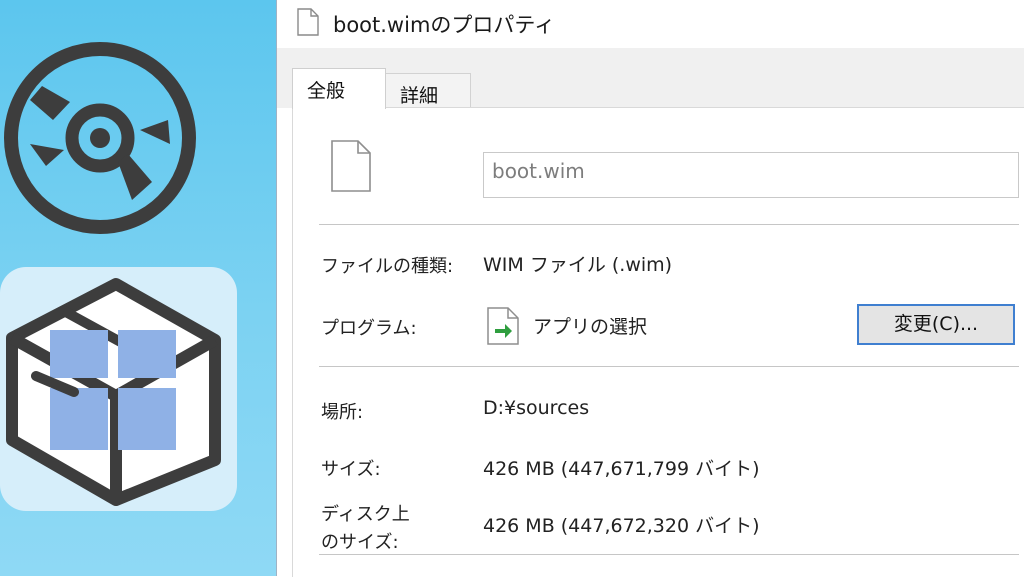 This screenshot has height=577, width=1024. I want to click on title-bar: boot.wimのプロパティ, so click(650, 24).